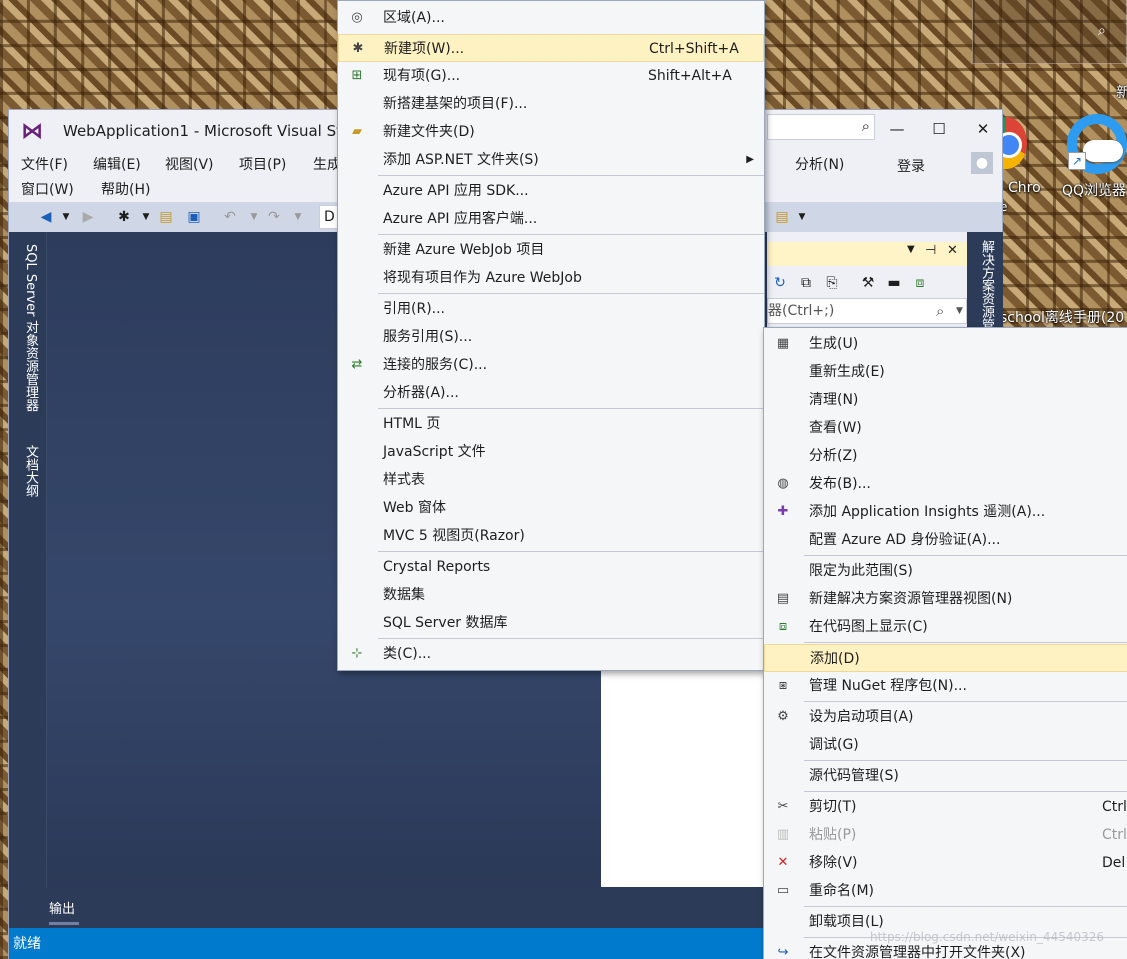 This screenshot has height=959, width=1127. Describe the element at coordinates (911, 166) in the screenshot. I see `sign-in-link: 登录` at that location.